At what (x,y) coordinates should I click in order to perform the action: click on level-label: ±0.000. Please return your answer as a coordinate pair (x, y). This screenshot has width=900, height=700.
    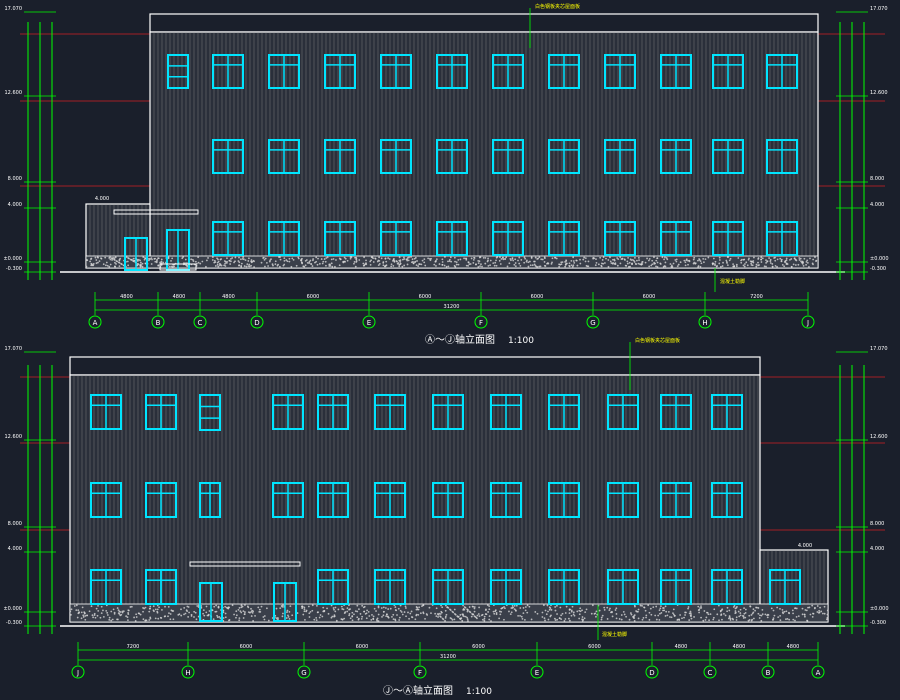
    Looking at the image, I should click on (12, 609).